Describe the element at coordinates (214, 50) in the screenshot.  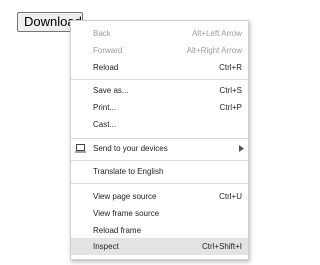
I see `menu-item-shortcut: Alt+Right Arrow` at that location.